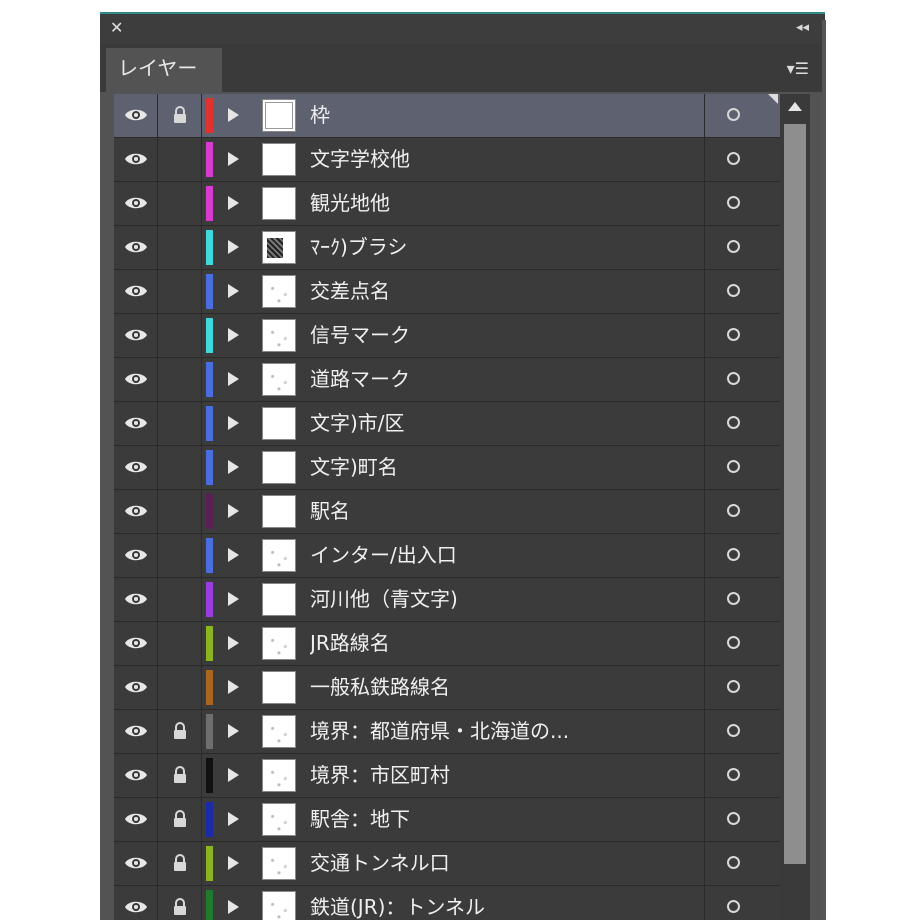 This screenshot has width=920, height=920. Describe the element at coordinates (795, 106) in the screenshot. I see `scroll-up-arrow-icon` at that location.